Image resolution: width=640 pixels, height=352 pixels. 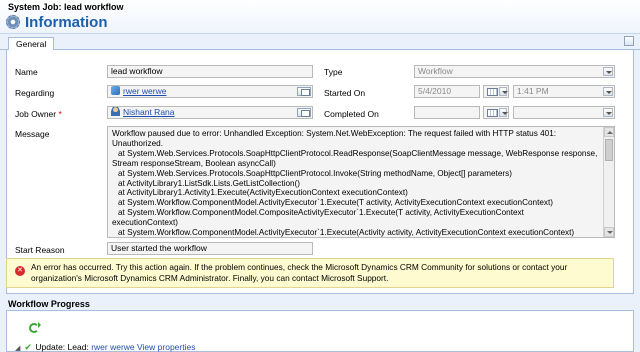 I want to click on step-record-link: rwer werwe, so click(x=112, y=347).